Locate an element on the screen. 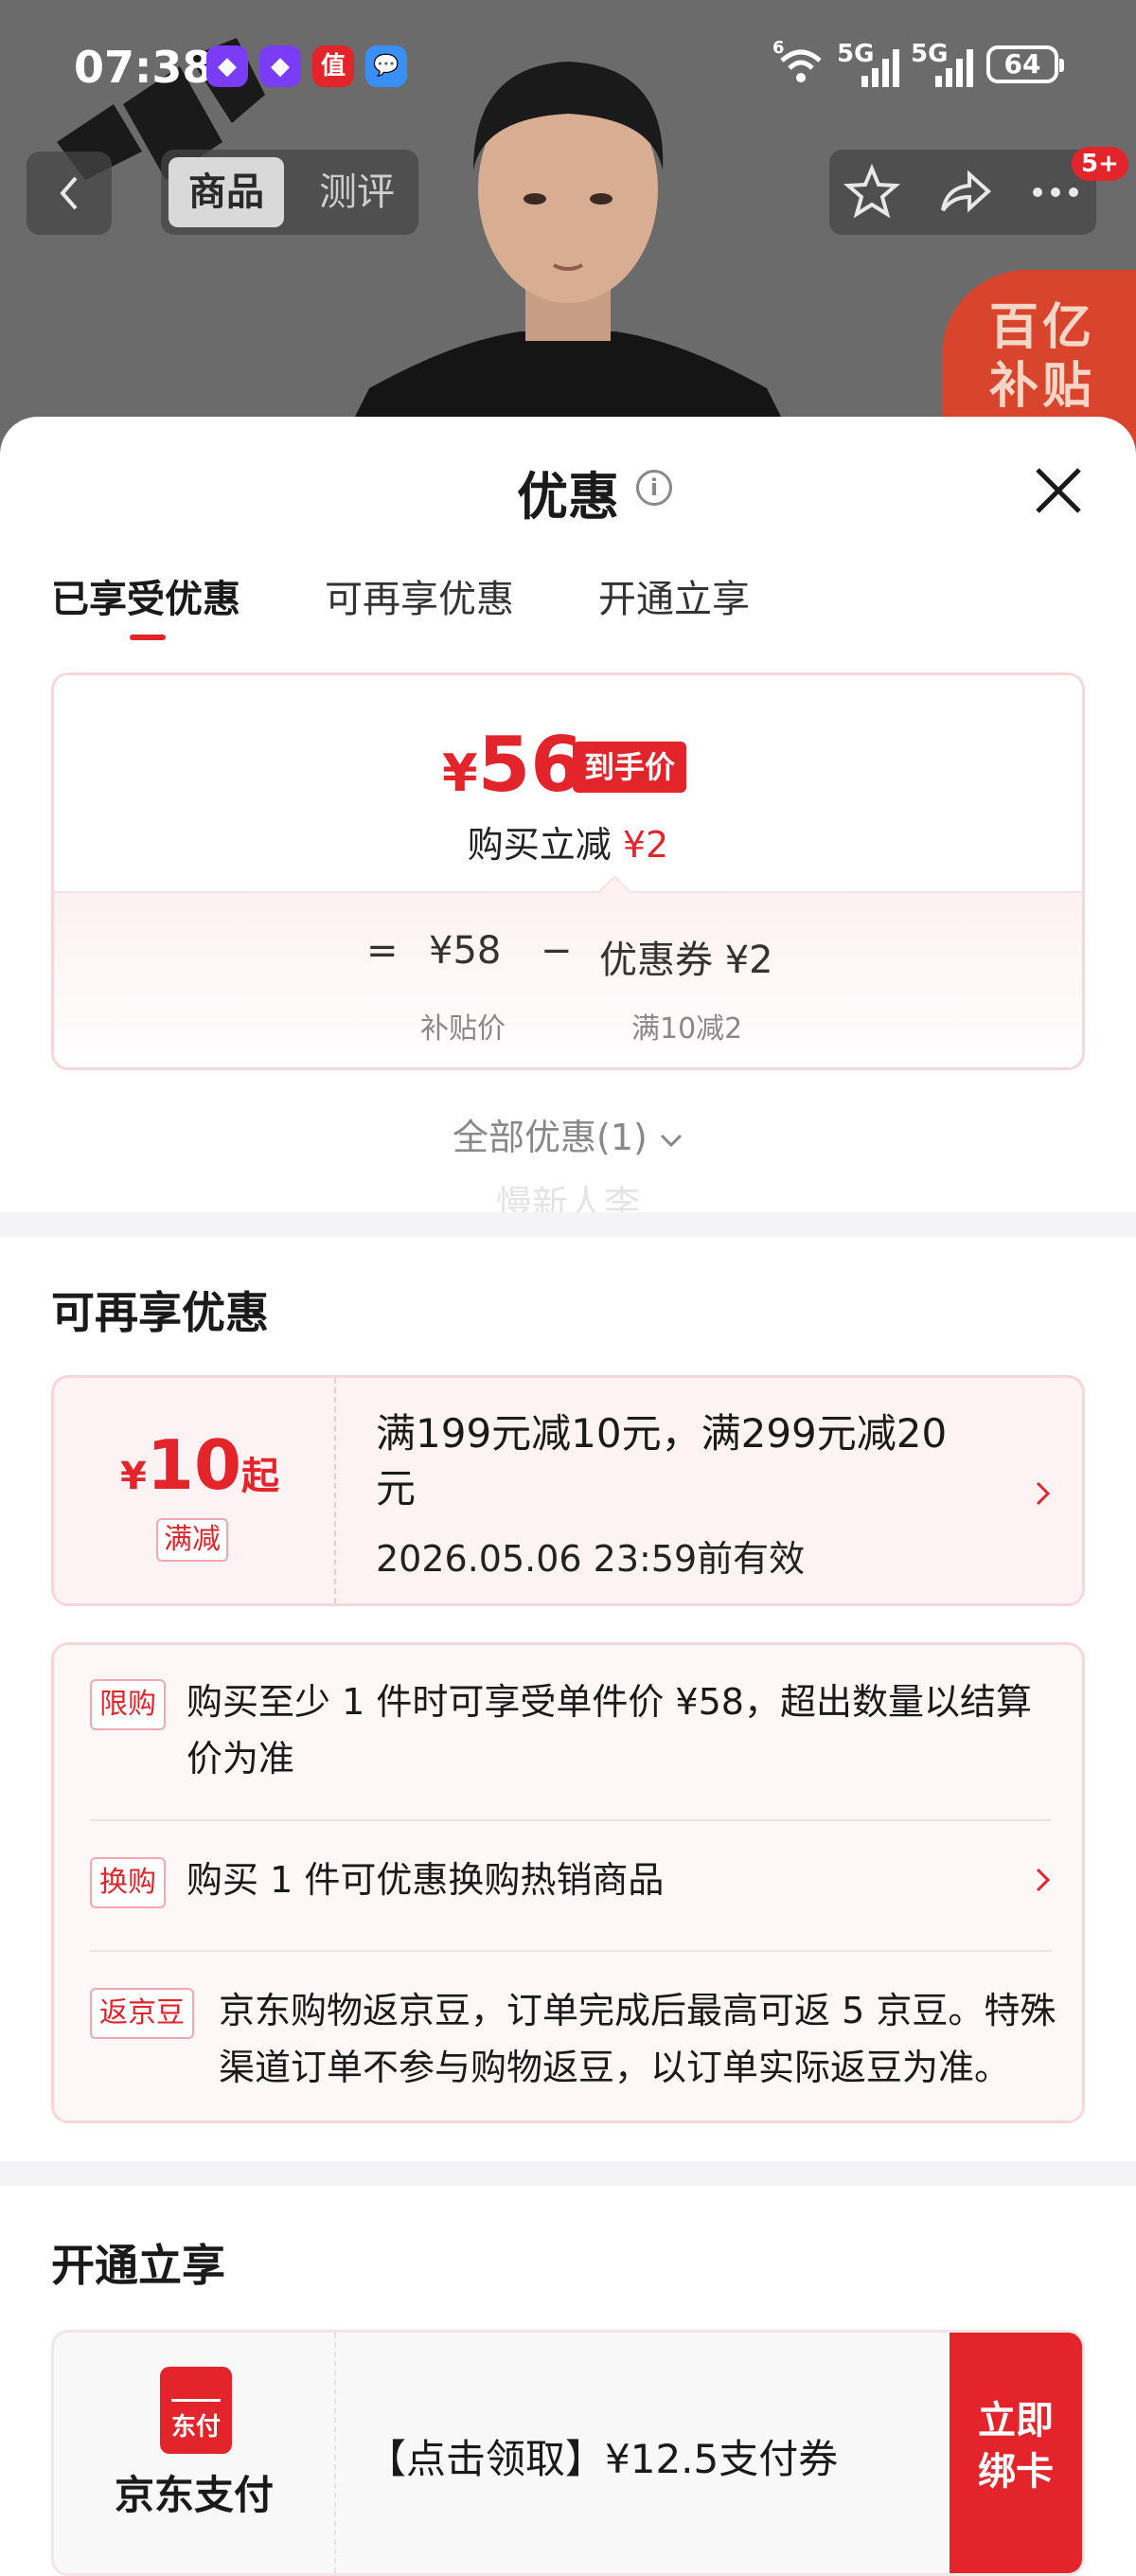  instant-discount-label: 购买立减 is located at coordinates (539, 845).